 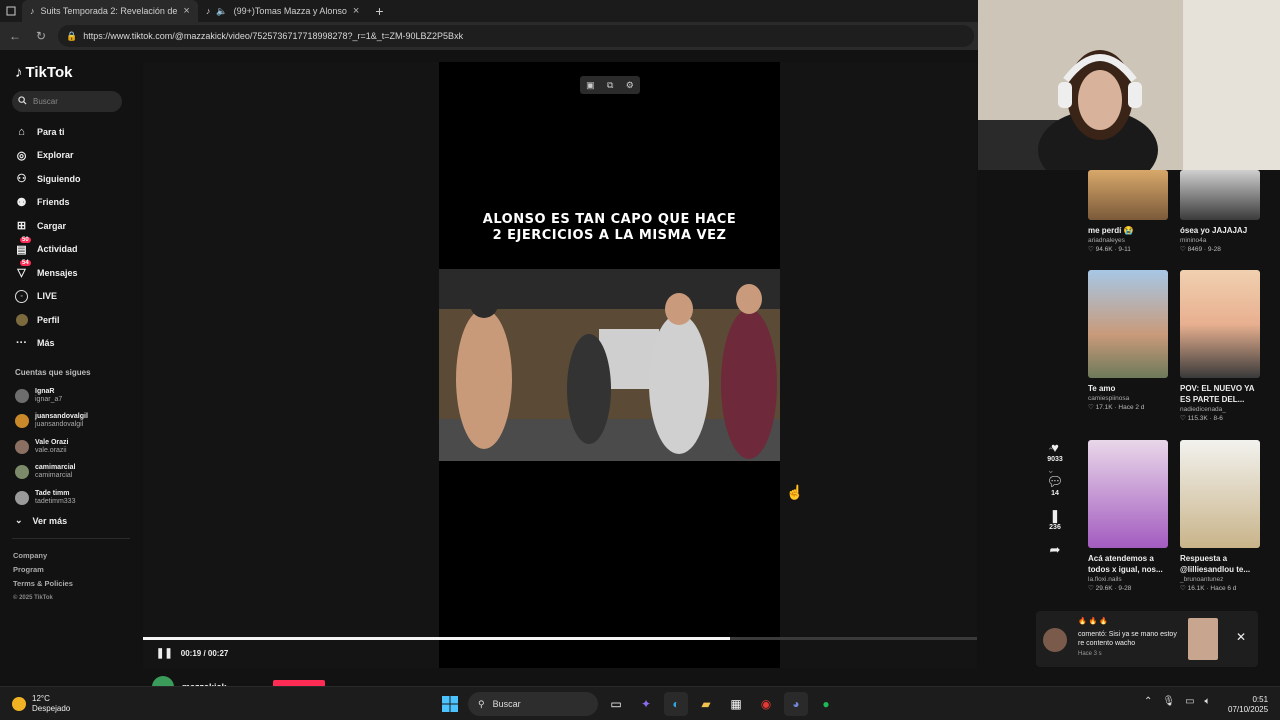 I want to click on like-count: 9033, so click(x=1055, y=459).